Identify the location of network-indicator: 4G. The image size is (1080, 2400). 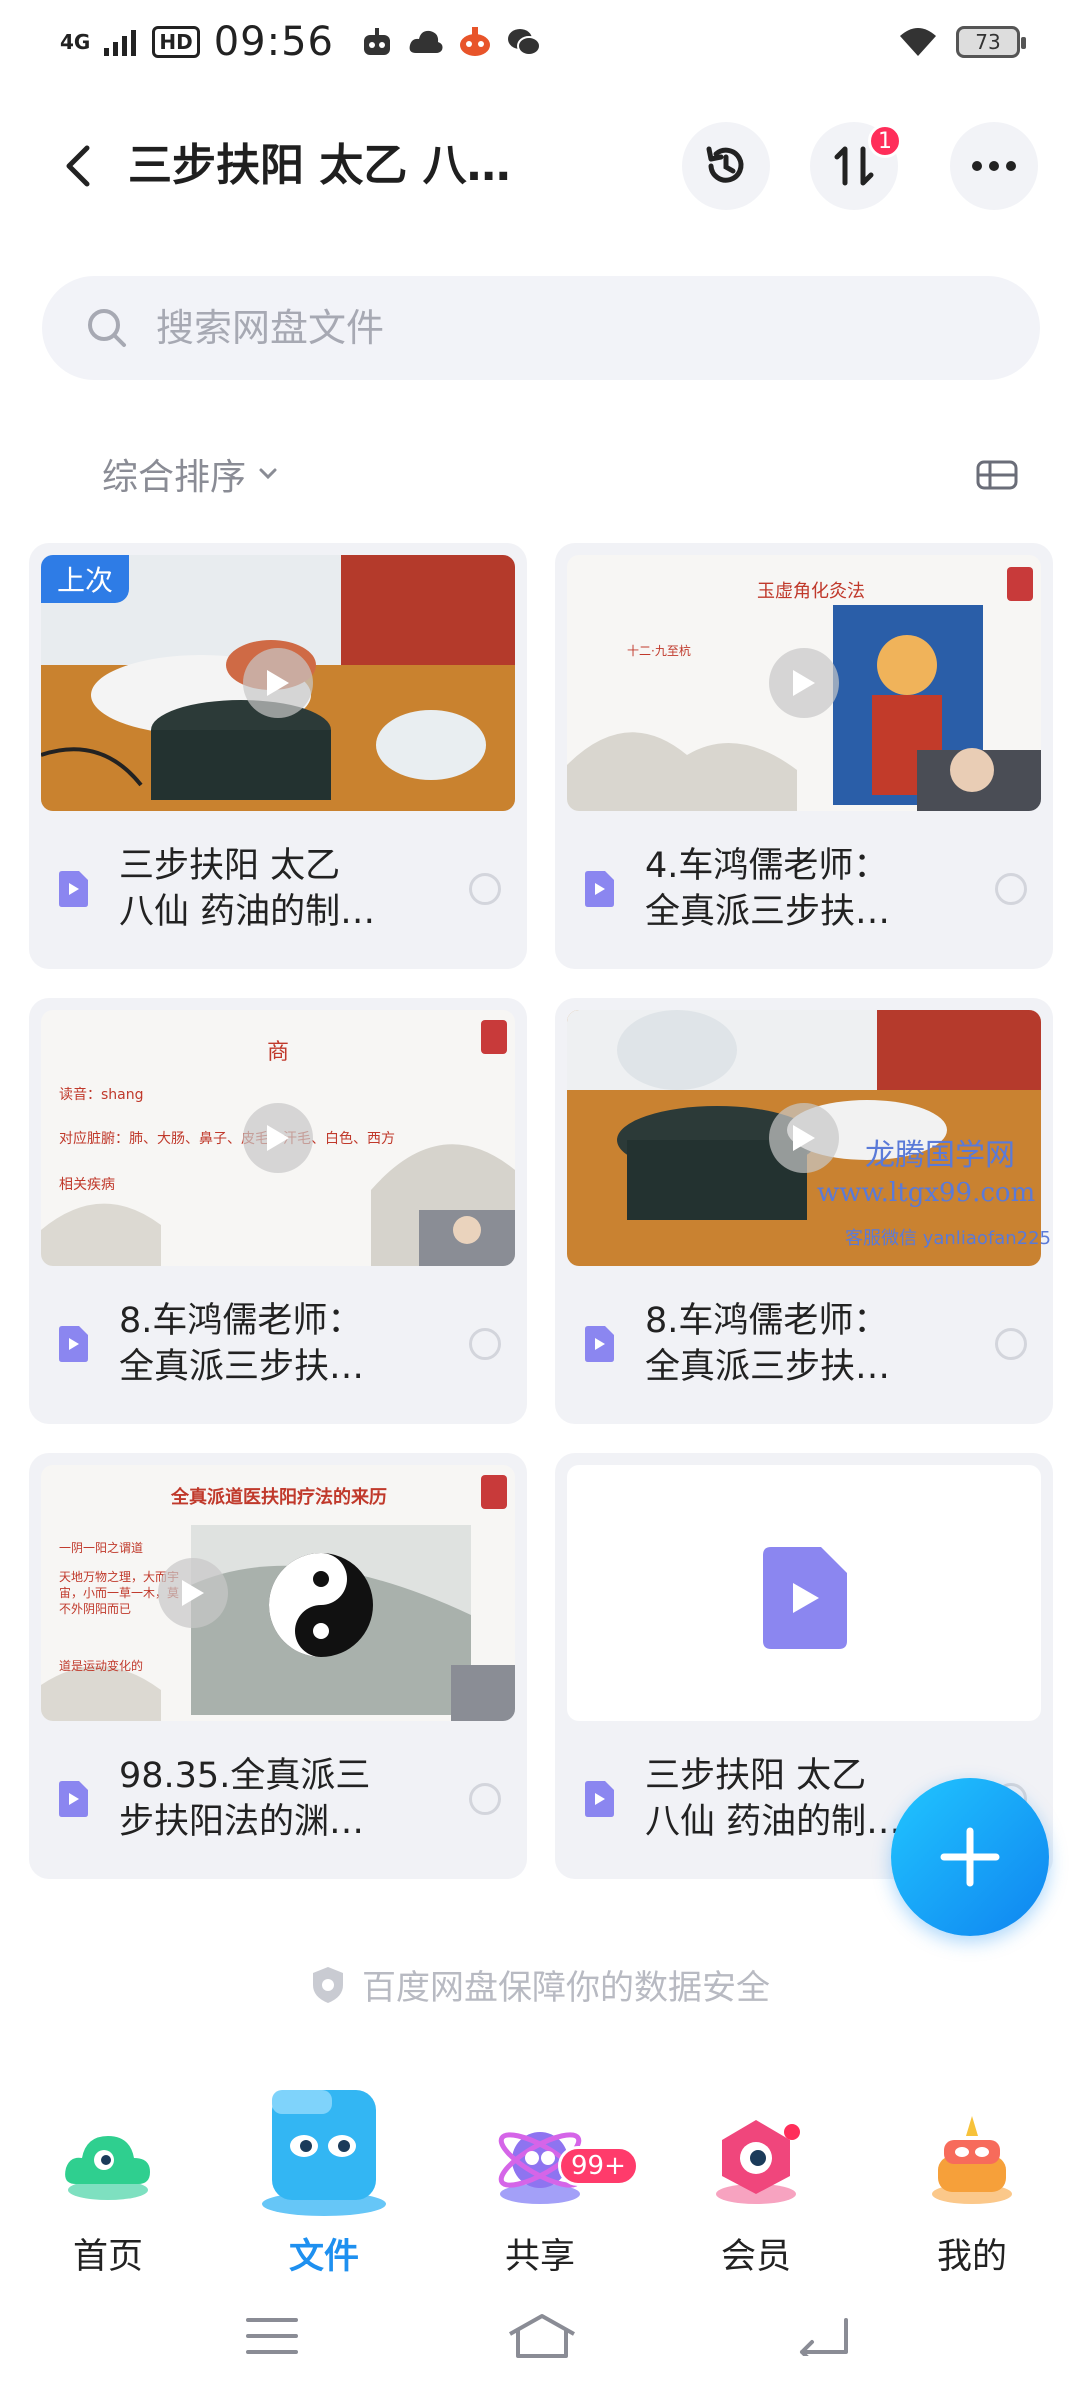
(75, 42).